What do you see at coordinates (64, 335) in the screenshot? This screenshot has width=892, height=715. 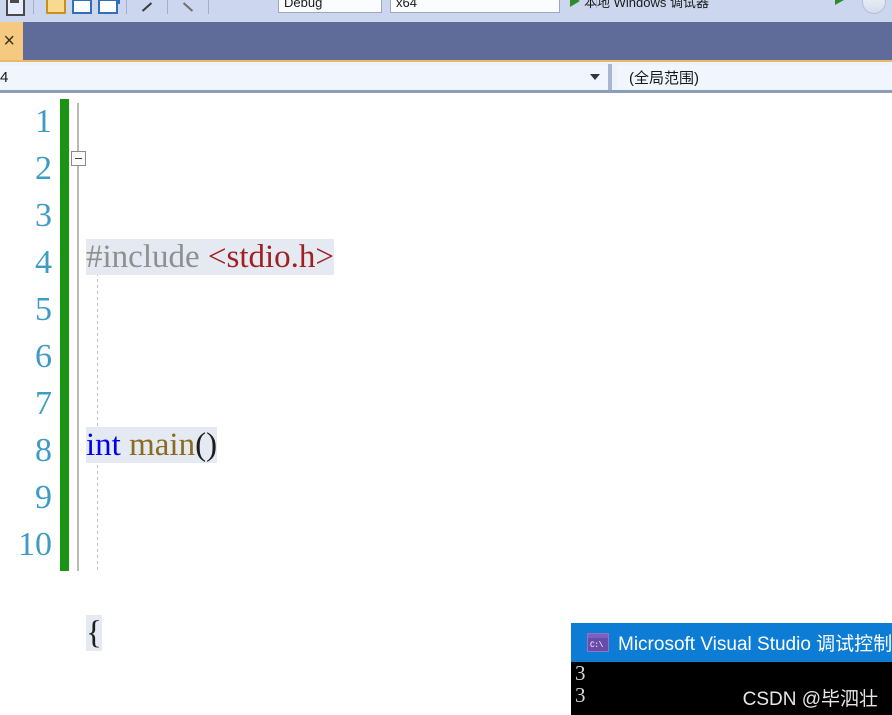 I see `change-indicator-bar` at bounding box center [64, 335].